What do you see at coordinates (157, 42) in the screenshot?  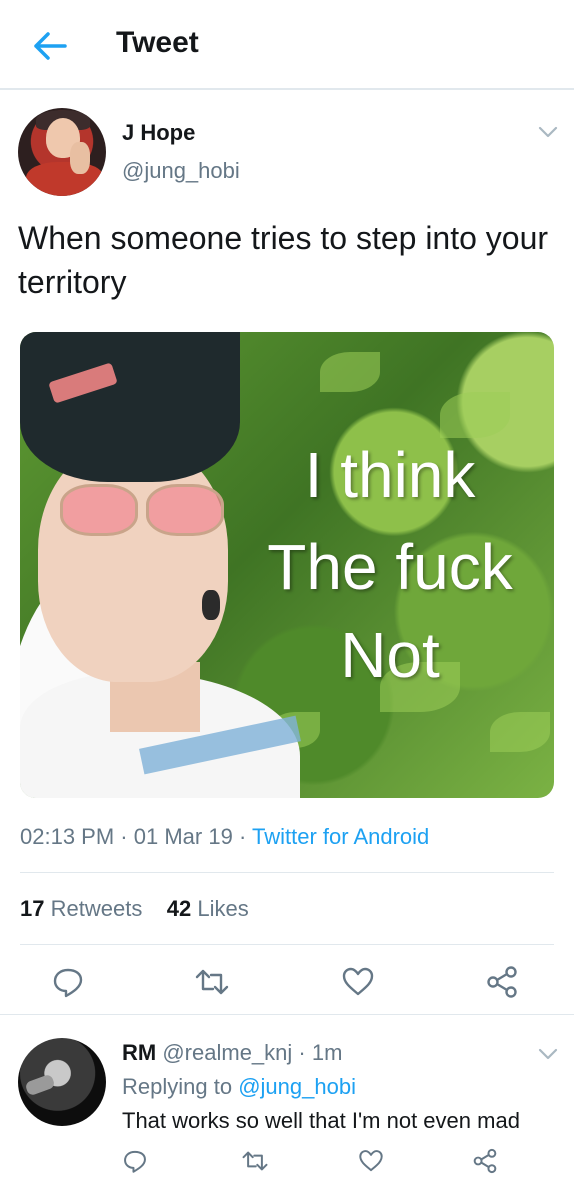 I see `page-title: Tweet` at bounding box center [157, 42].